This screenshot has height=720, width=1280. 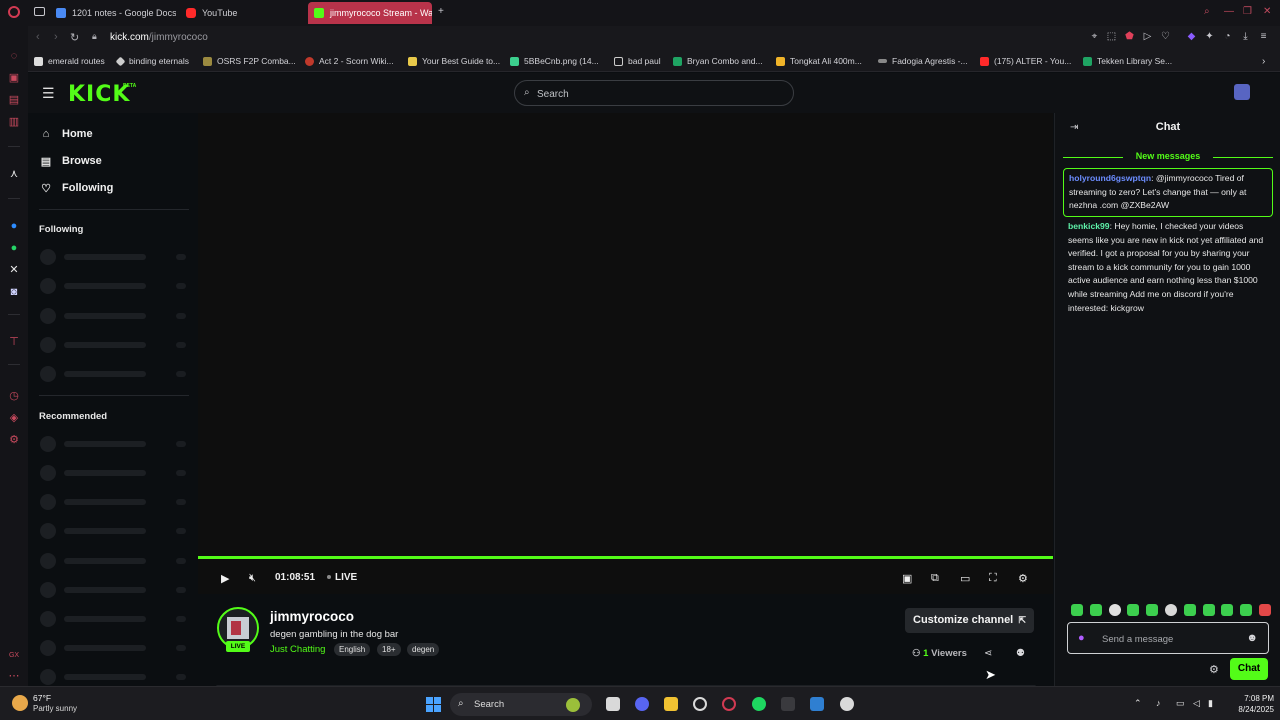 I want to click on sidebar-x-icon: ✕, so click(x=14, y=270).